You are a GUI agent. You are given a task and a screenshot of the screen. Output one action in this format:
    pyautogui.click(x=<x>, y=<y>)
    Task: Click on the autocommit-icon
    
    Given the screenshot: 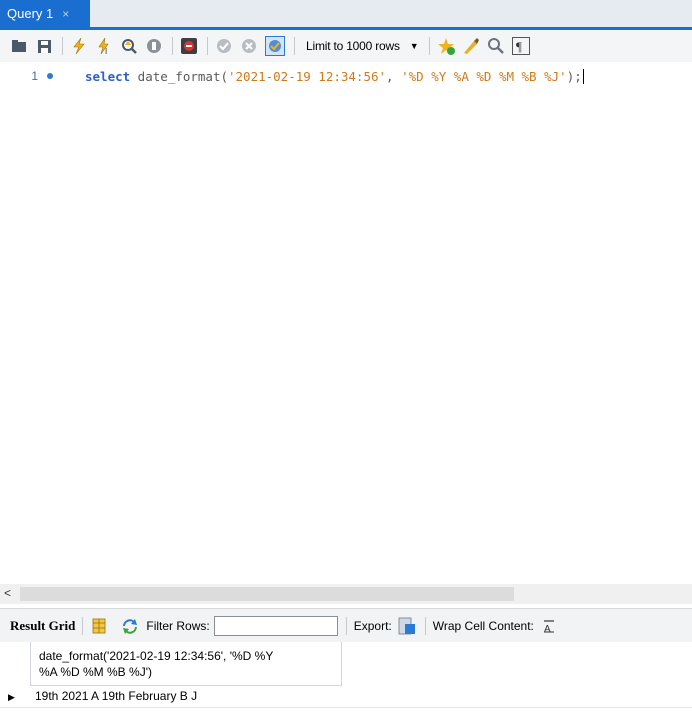 What is the action you would take?
    pyautogui.click(x=275, y=46)
    